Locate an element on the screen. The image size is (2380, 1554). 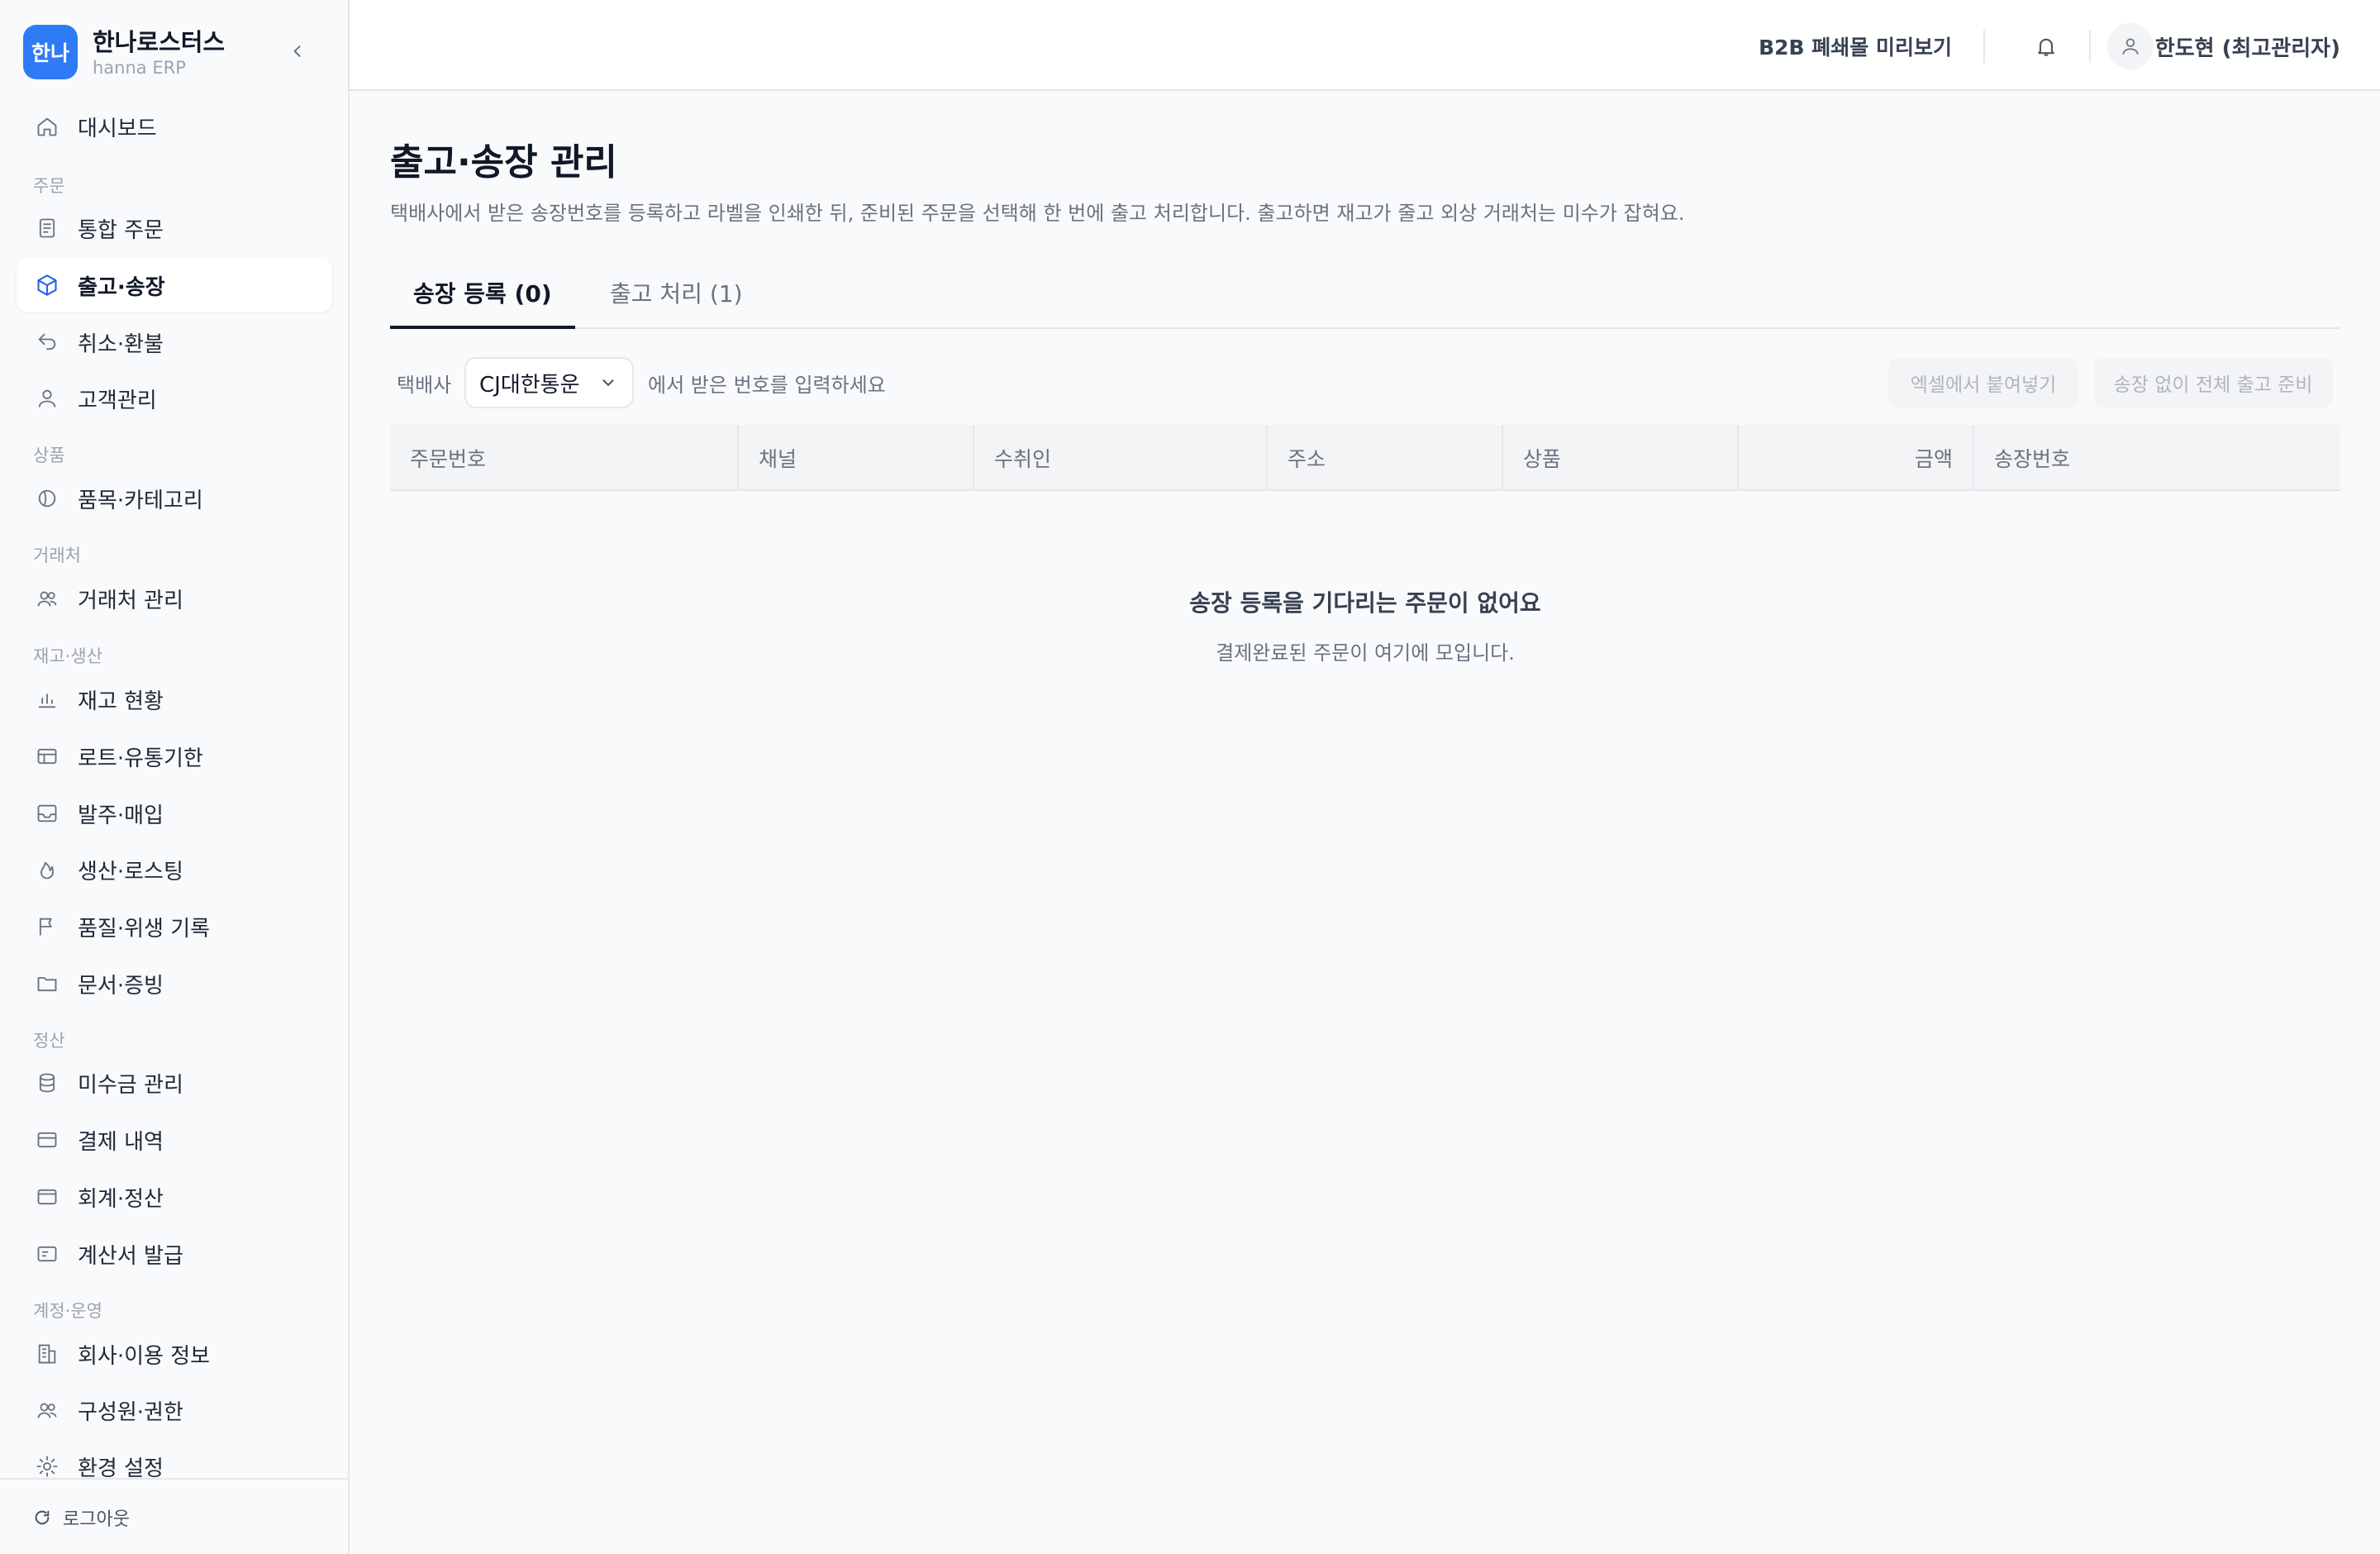
flag-icon is located at coordinates (47, 926).